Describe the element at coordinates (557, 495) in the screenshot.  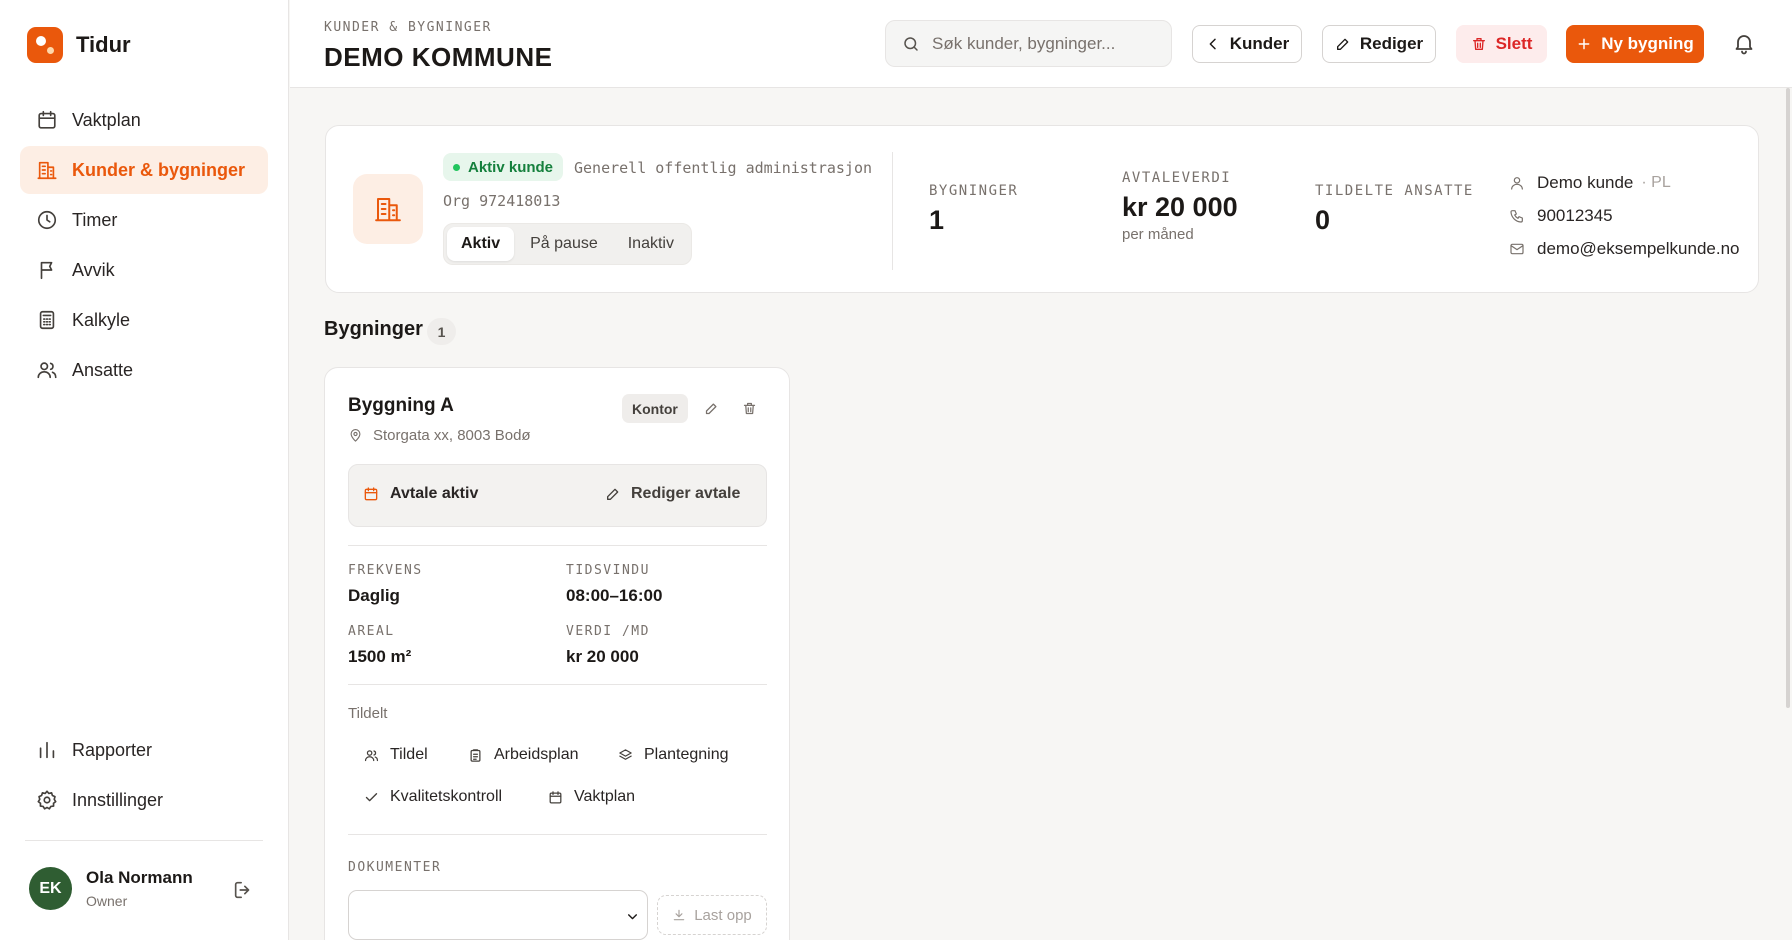
I see `agreement-panel: Avtale aktiv Rediger avtale` at that location.